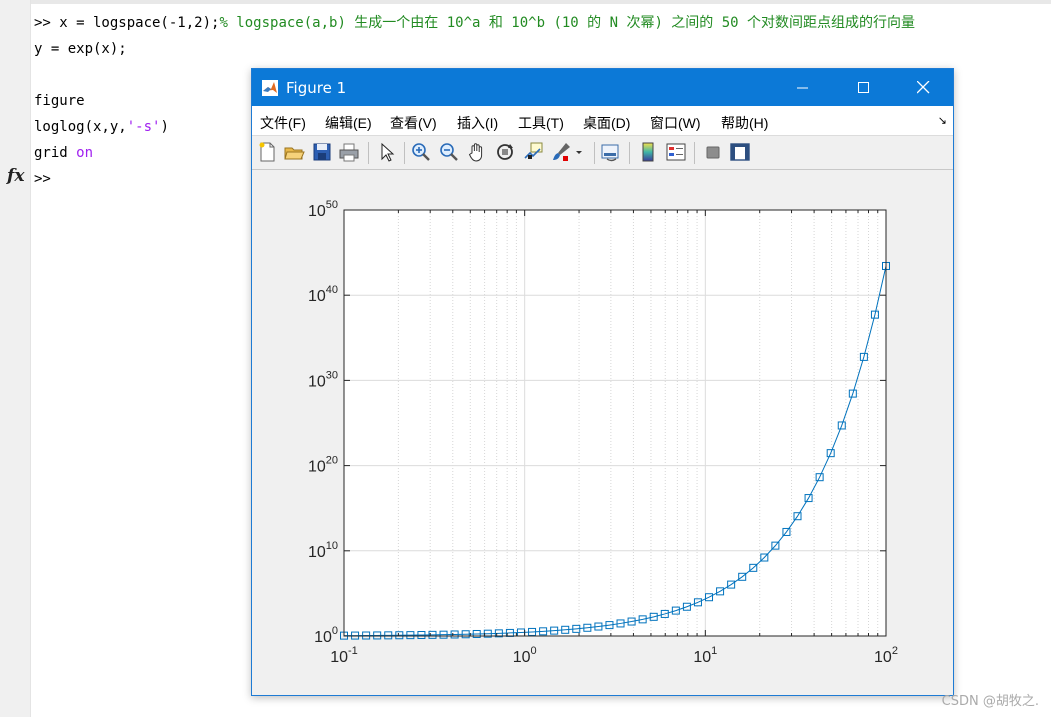 The height and width of the screenshot is (717, 1051). I want to click on zoom-out-icon, so click(449, 152).